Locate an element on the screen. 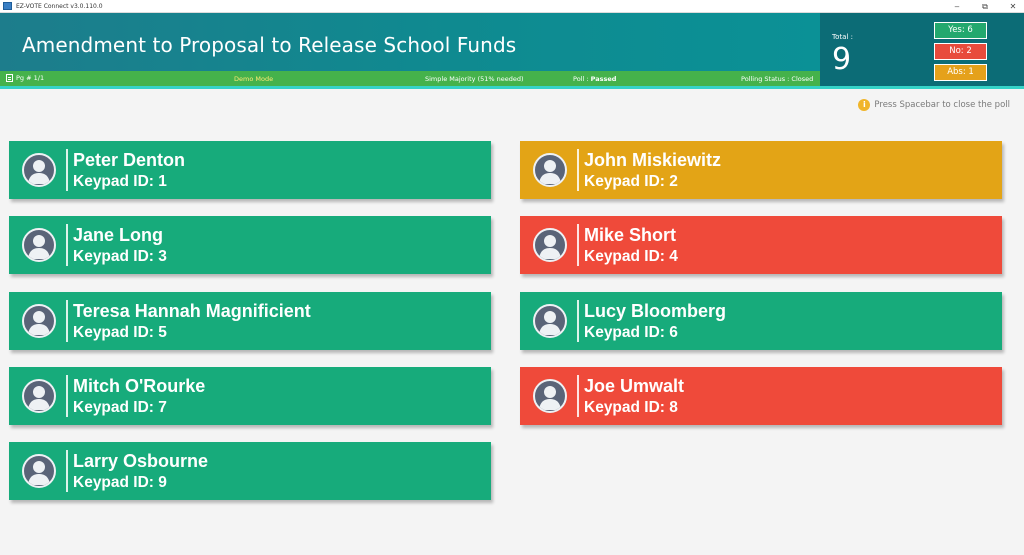  poll-result-value: Passed is located at coordinates (603, 79).